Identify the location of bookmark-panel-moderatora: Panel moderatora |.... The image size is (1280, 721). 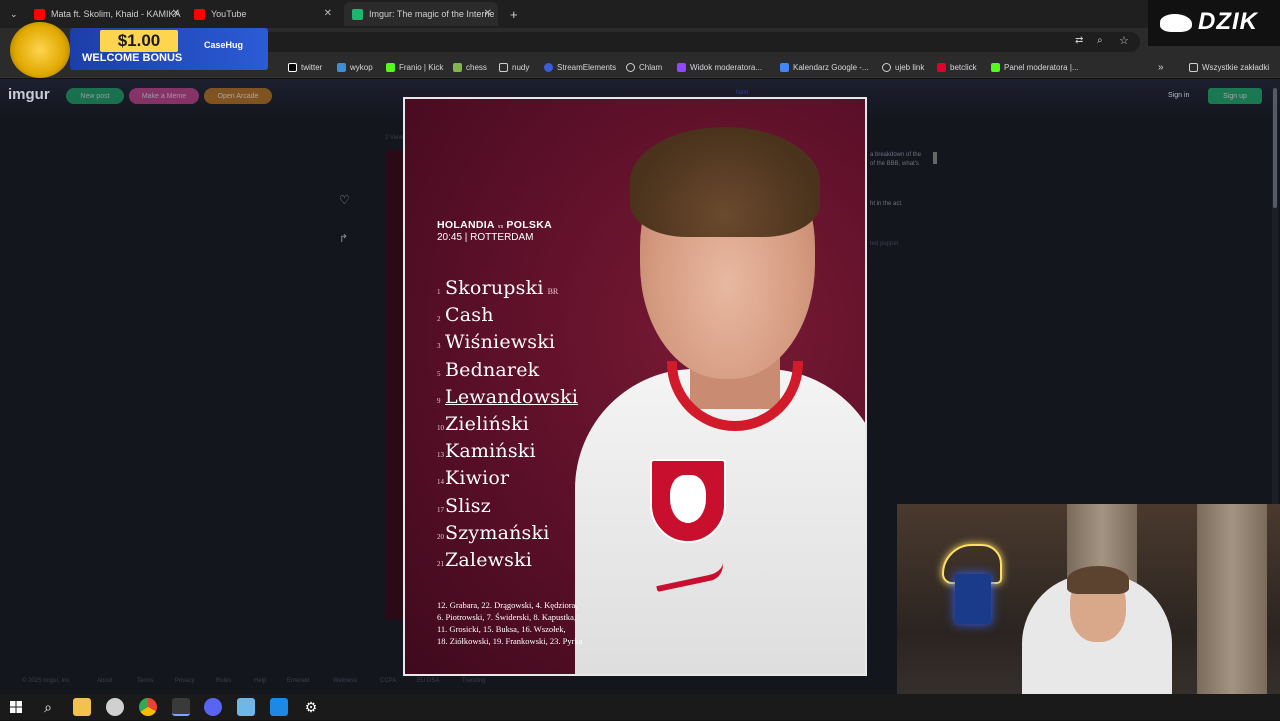
(1035, 67).